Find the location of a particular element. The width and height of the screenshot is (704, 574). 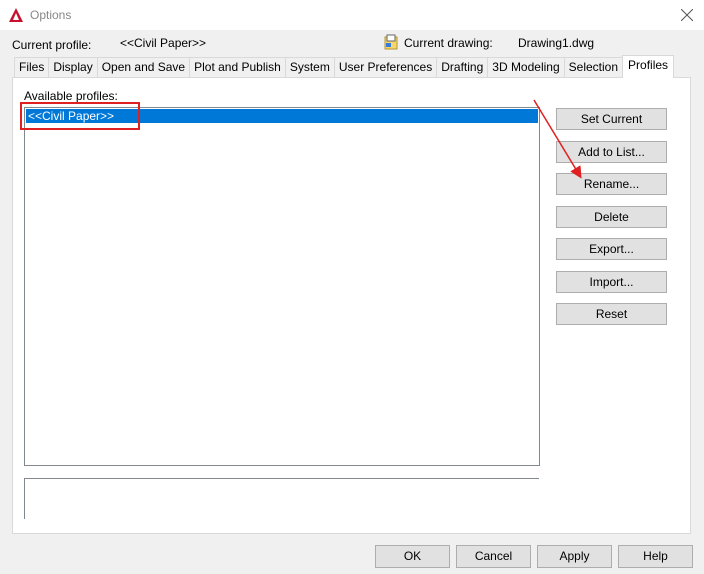

tab-system: System is located at coordinates (309, 67).